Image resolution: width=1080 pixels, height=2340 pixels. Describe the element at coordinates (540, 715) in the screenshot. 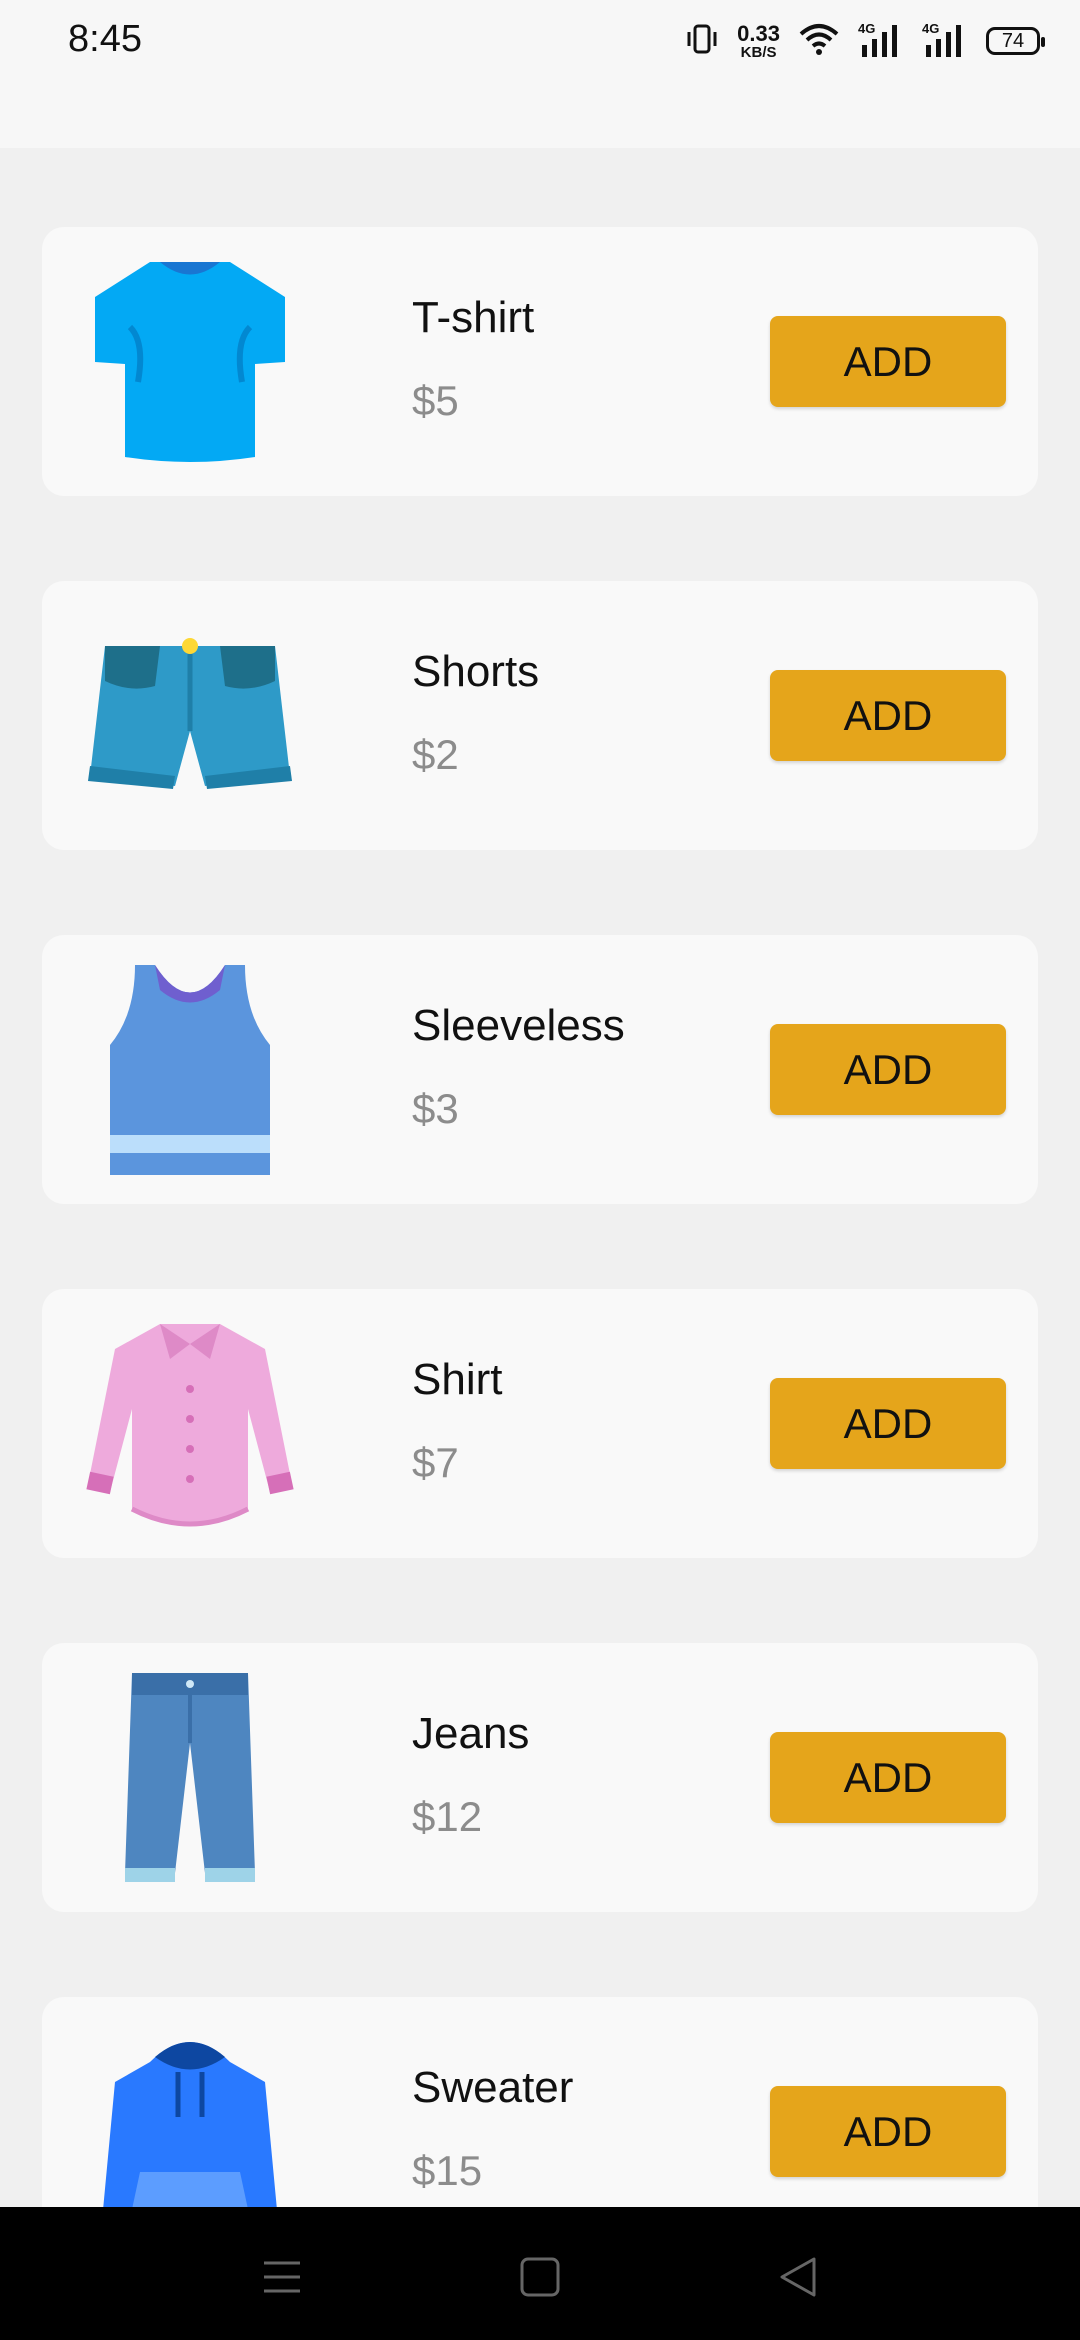

I see `product-card: Shorts $2 ADD` at that location.